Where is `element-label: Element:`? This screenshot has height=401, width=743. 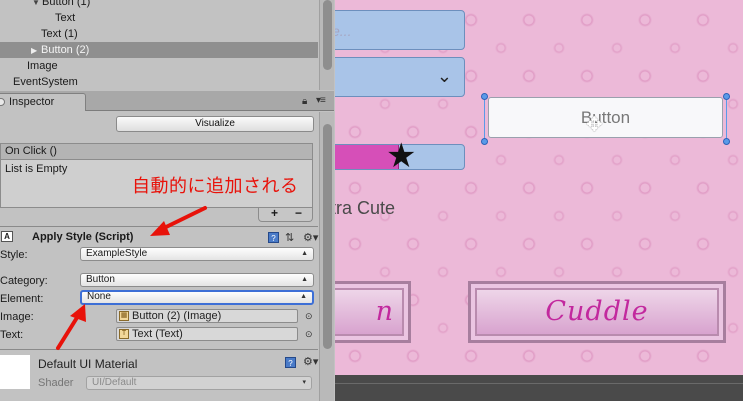 element-label: Element: is located at coordinates (22, 299).